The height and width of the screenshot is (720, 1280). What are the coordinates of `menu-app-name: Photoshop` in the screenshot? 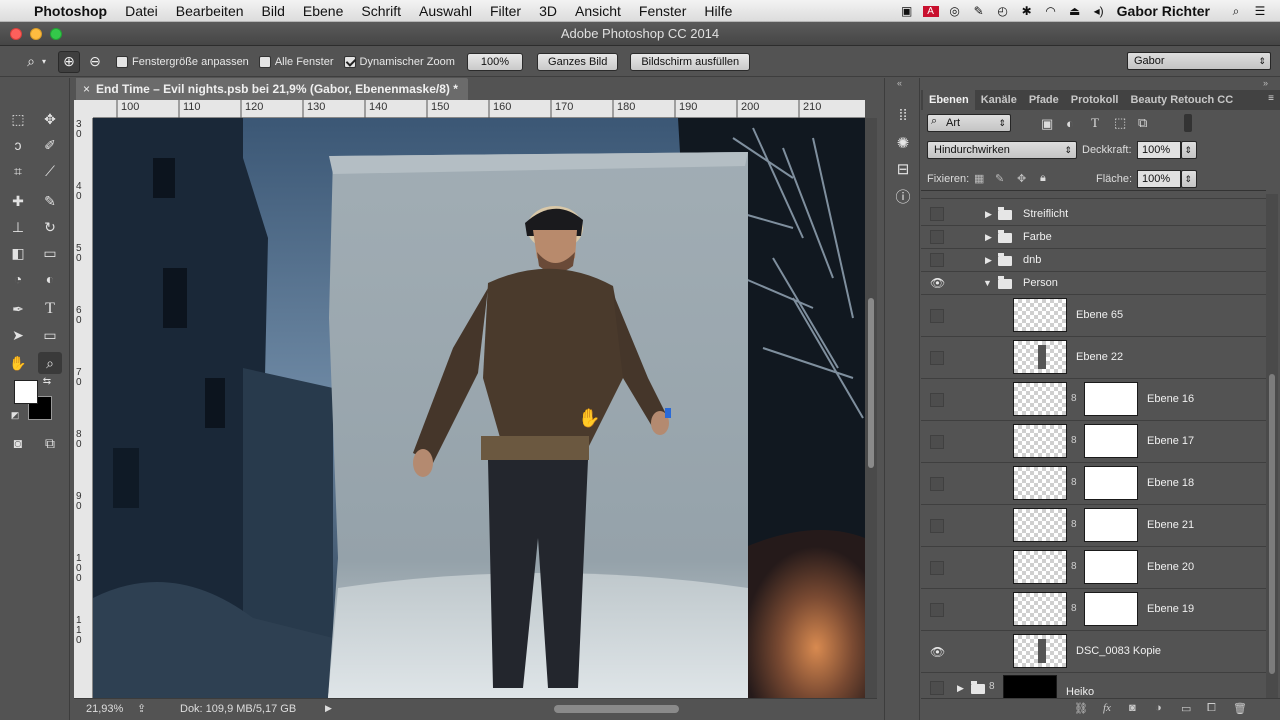 It's located at (70, 11).